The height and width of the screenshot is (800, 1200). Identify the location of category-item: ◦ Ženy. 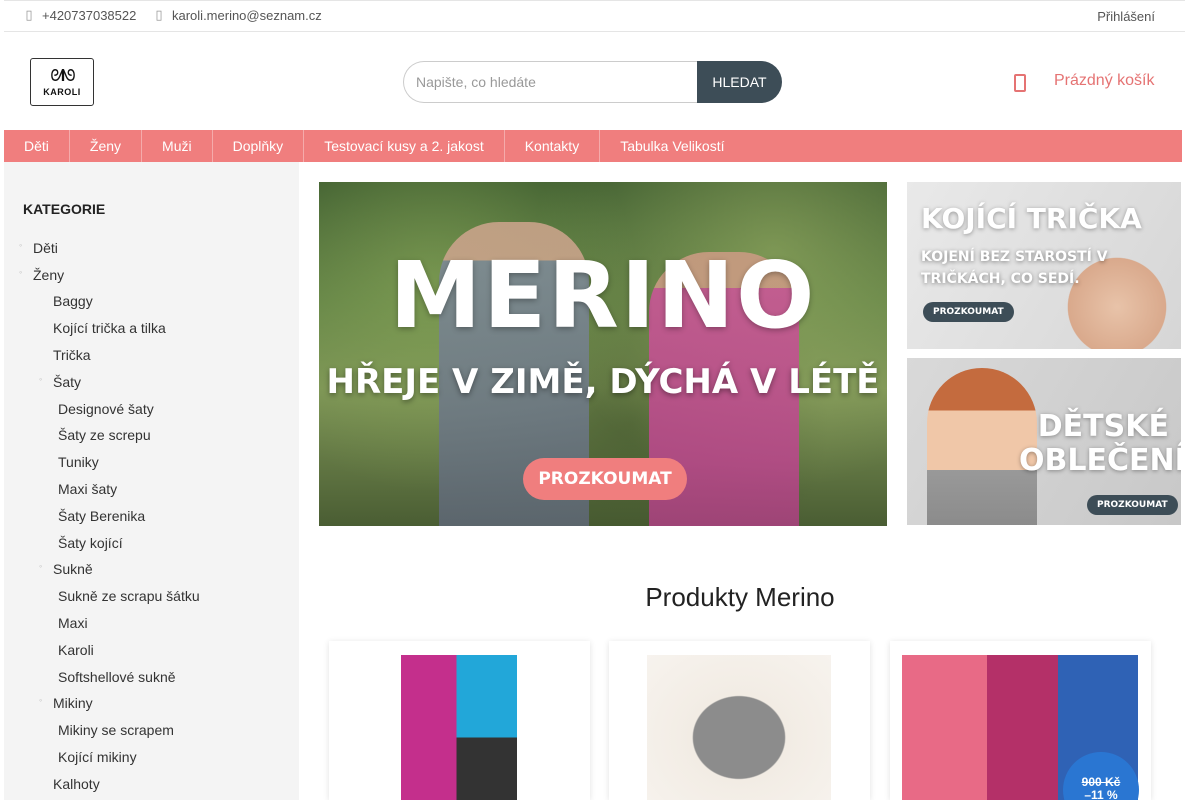
(41, 275).